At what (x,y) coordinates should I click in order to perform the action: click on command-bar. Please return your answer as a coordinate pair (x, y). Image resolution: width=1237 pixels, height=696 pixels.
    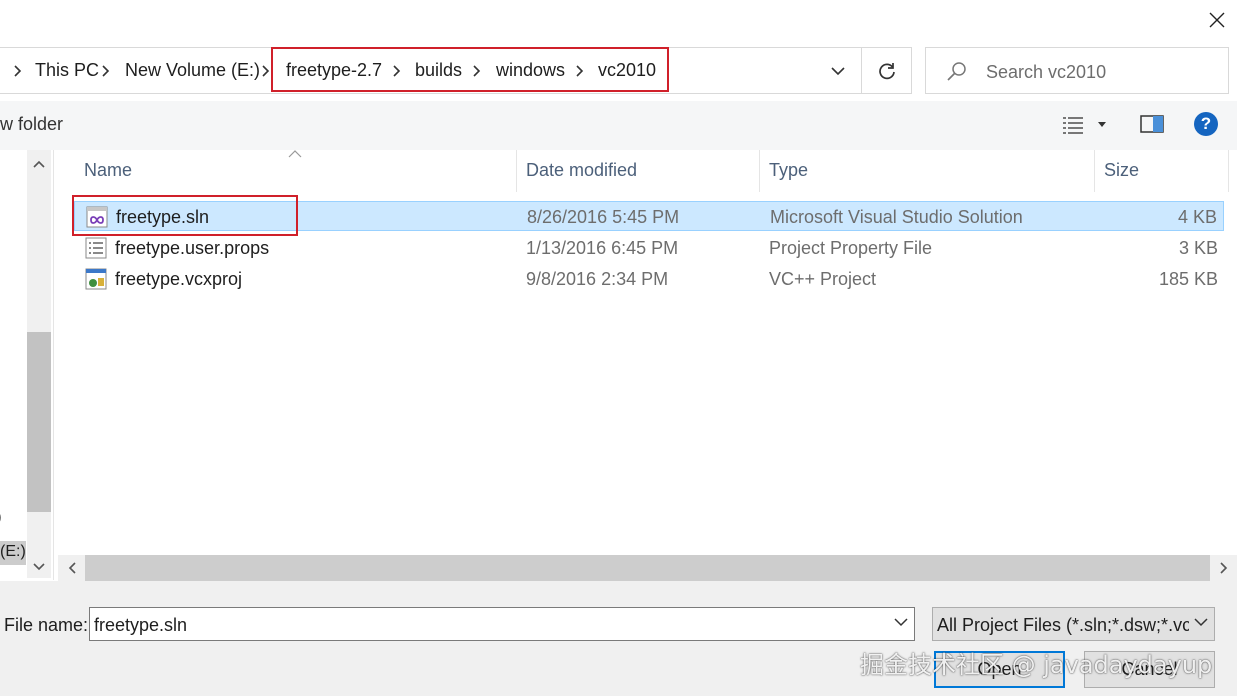
    Looking at the image, I should click on (618, 125).